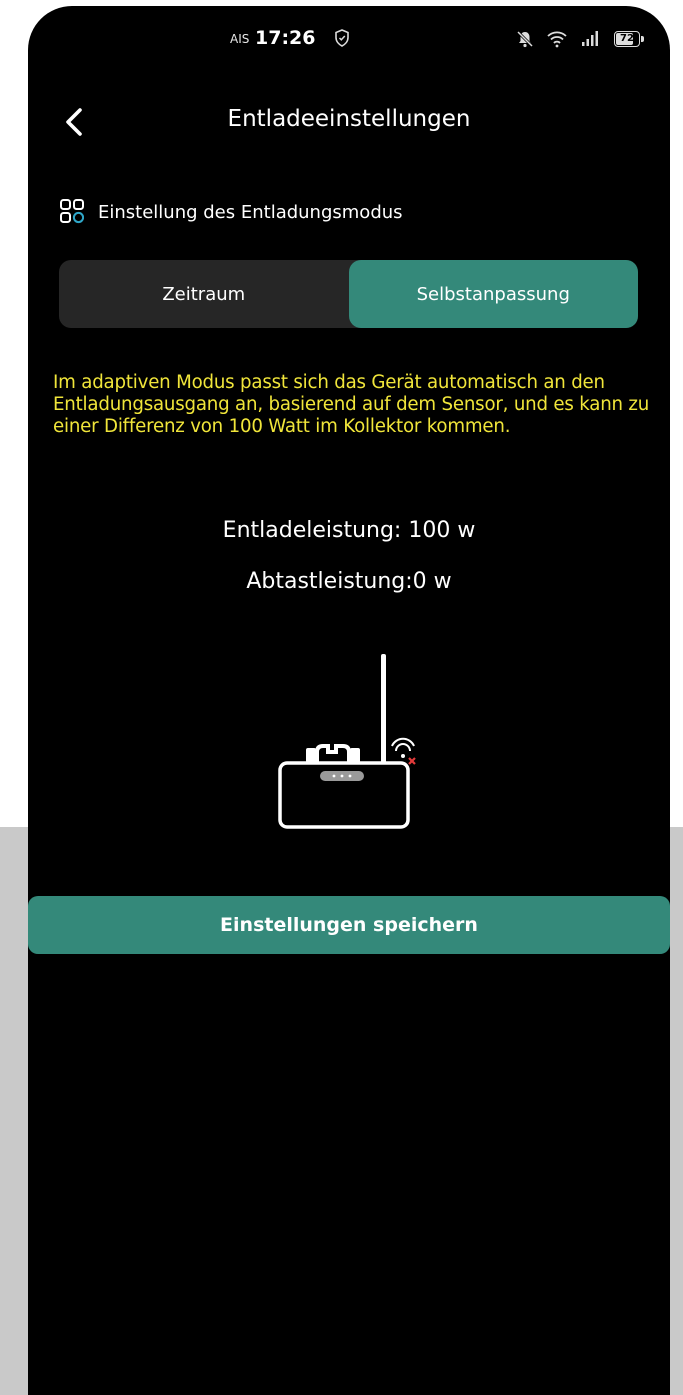 Image resolution: width=683 pixels, height=1395 pixels. I want to click on signal-icon, so click(590, 38).